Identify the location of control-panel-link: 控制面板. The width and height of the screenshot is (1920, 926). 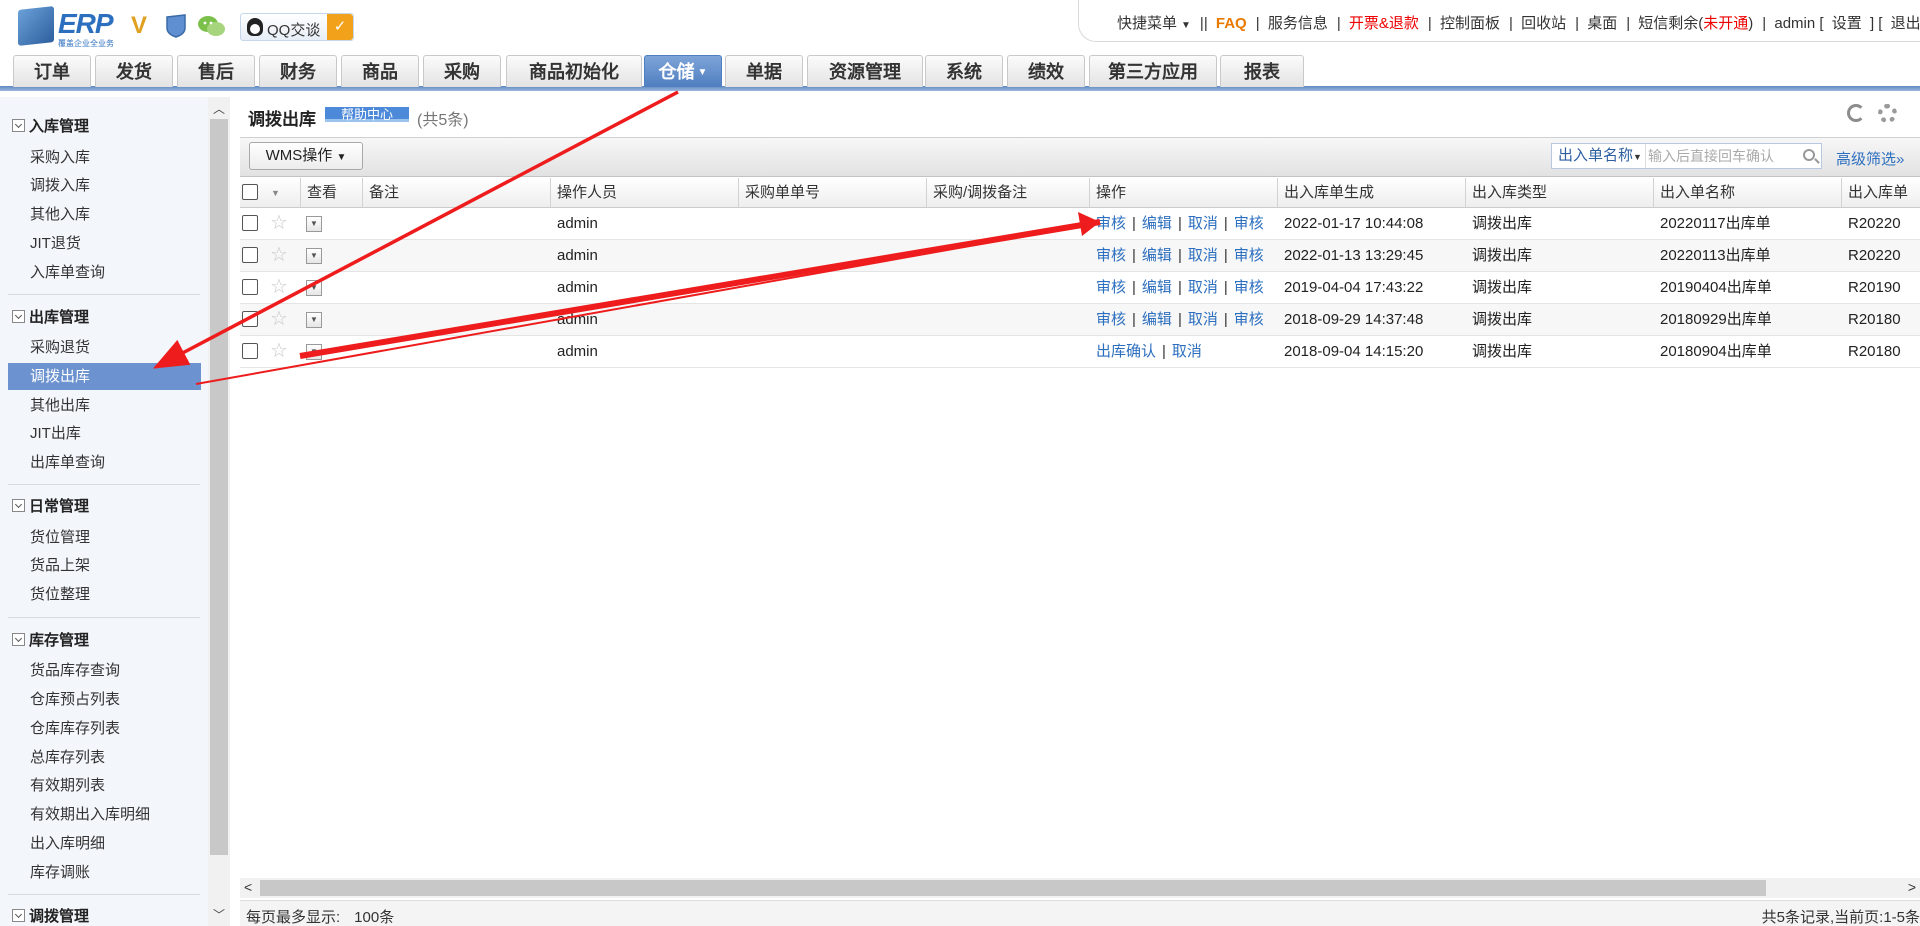
(1470, 23).